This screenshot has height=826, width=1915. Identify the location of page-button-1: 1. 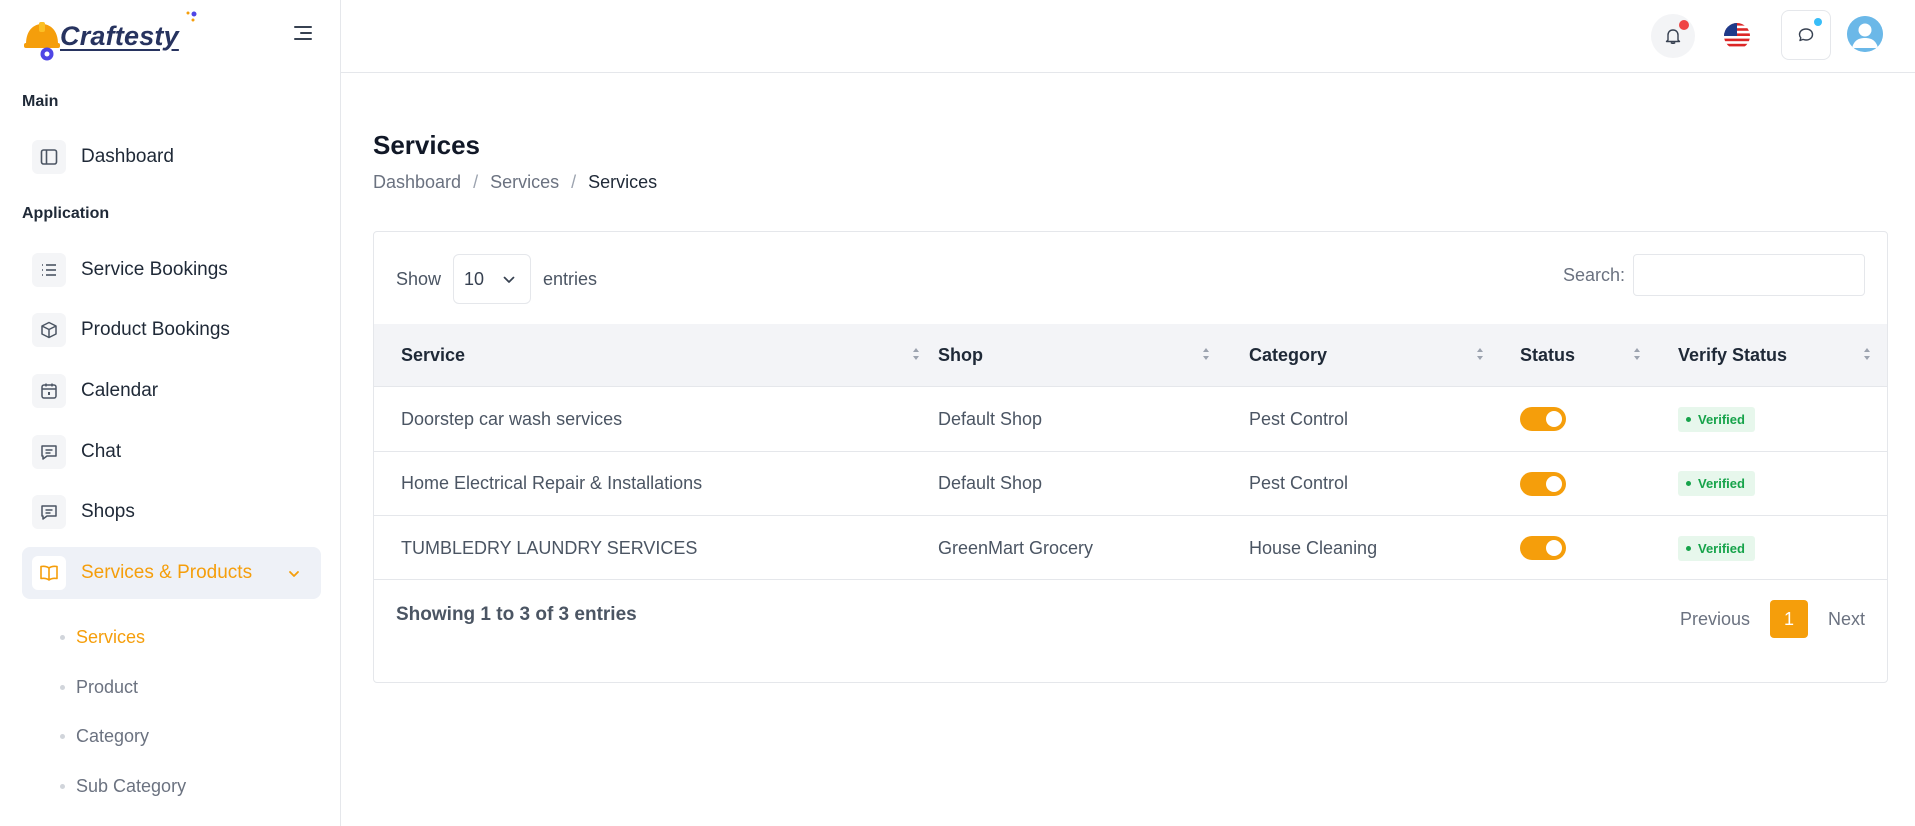
(1788, 619).